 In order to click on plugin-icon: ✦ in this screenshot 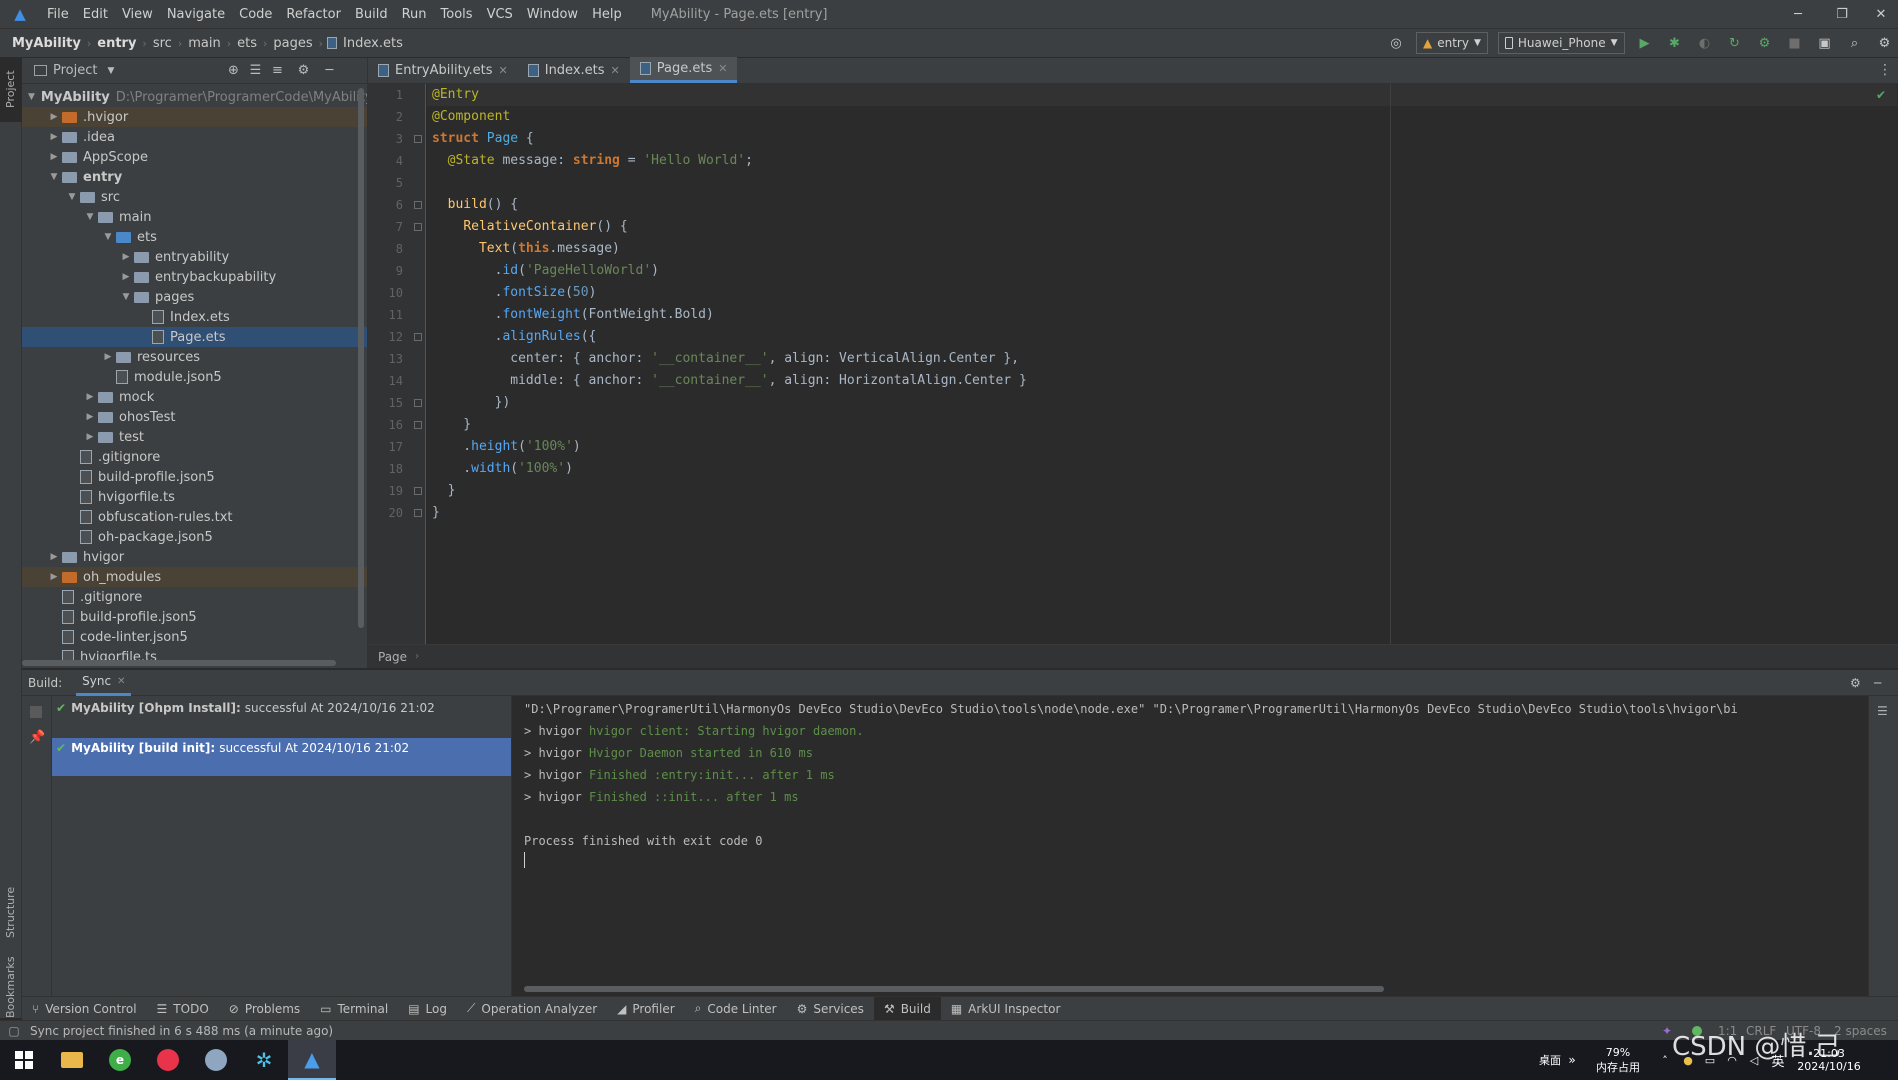, I will do `click(1667, 1031)`.